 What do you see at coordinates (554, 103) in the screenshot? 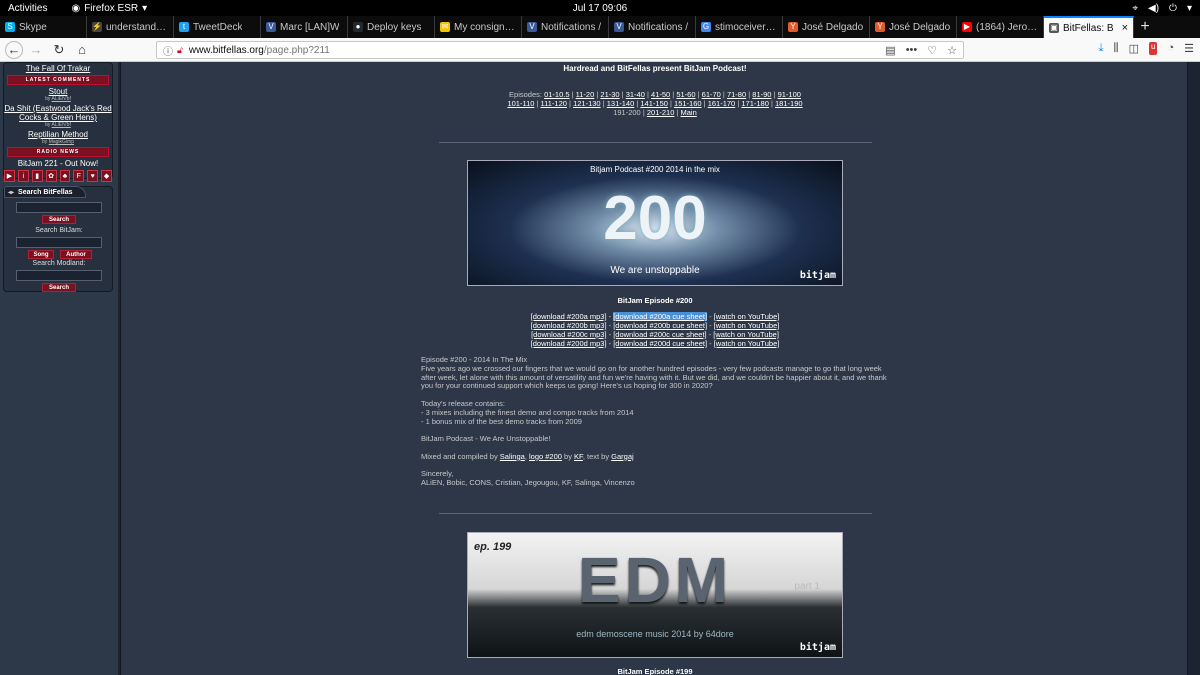
I see `episode-range-link: 111-120` at bounding box center [554, 103].